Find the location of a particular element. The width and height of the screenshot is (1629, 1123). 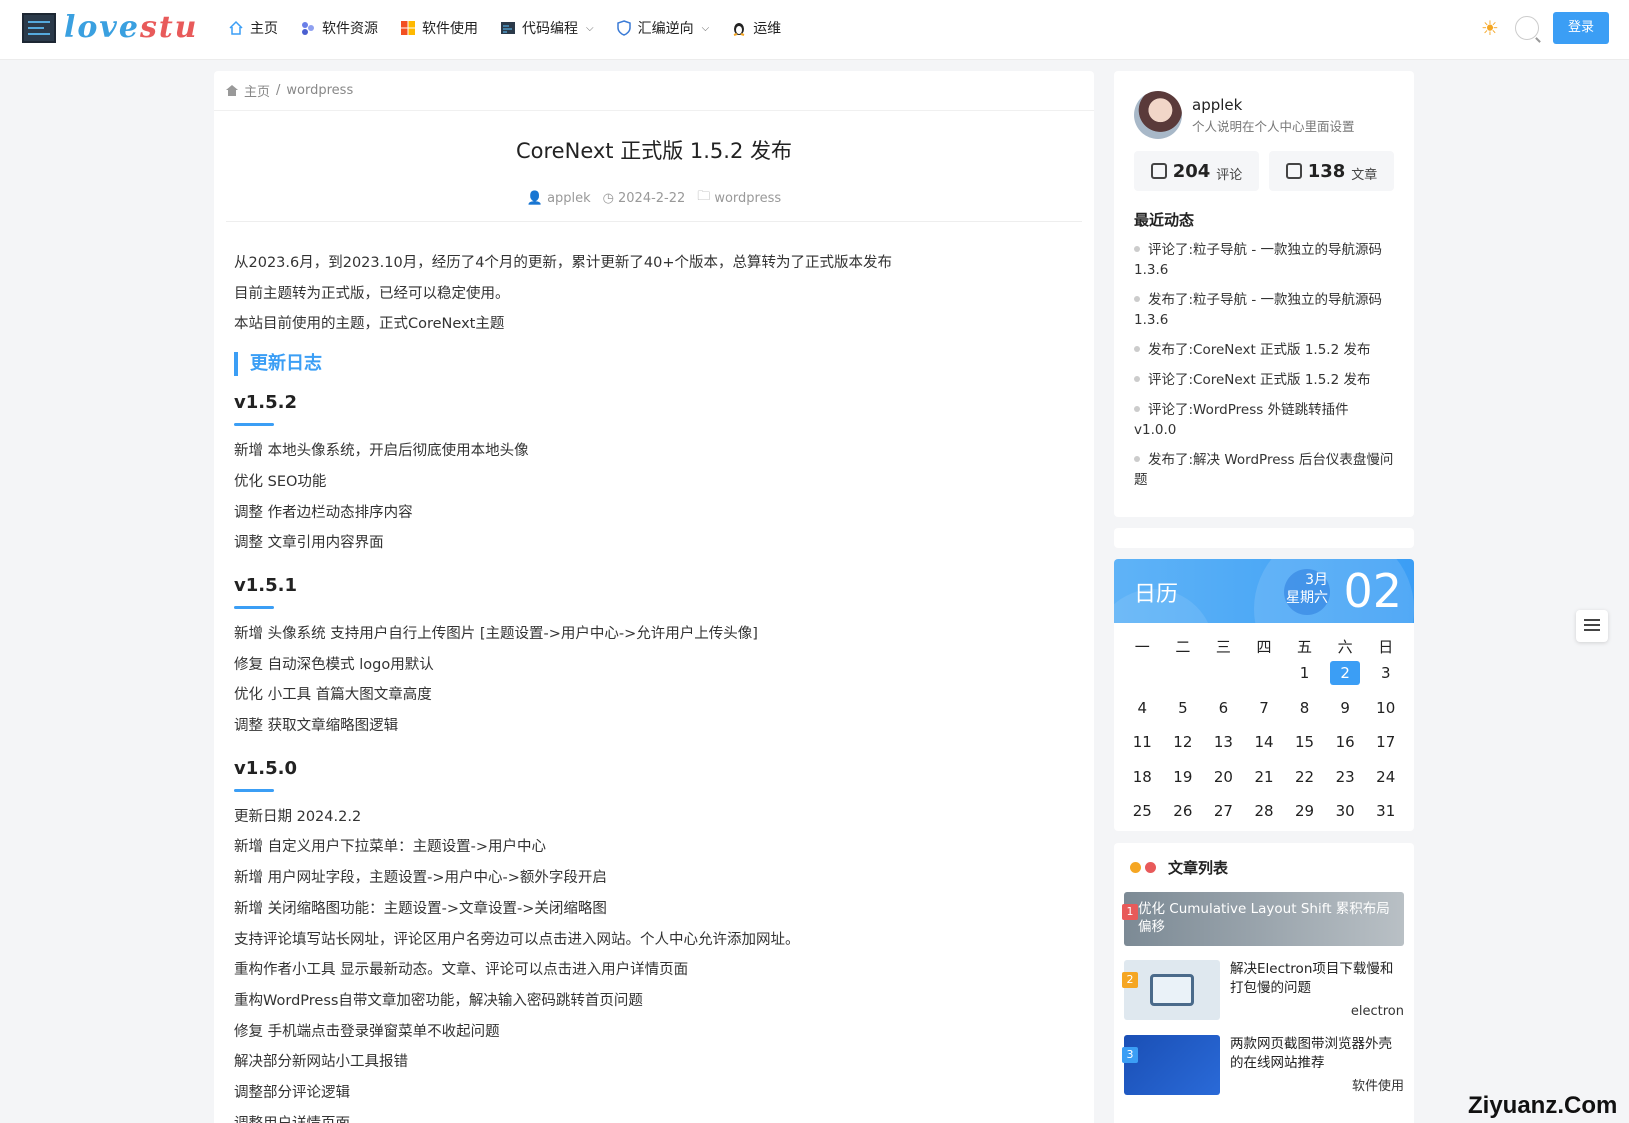

author-name: applek is located at coordinates (1273, 105).